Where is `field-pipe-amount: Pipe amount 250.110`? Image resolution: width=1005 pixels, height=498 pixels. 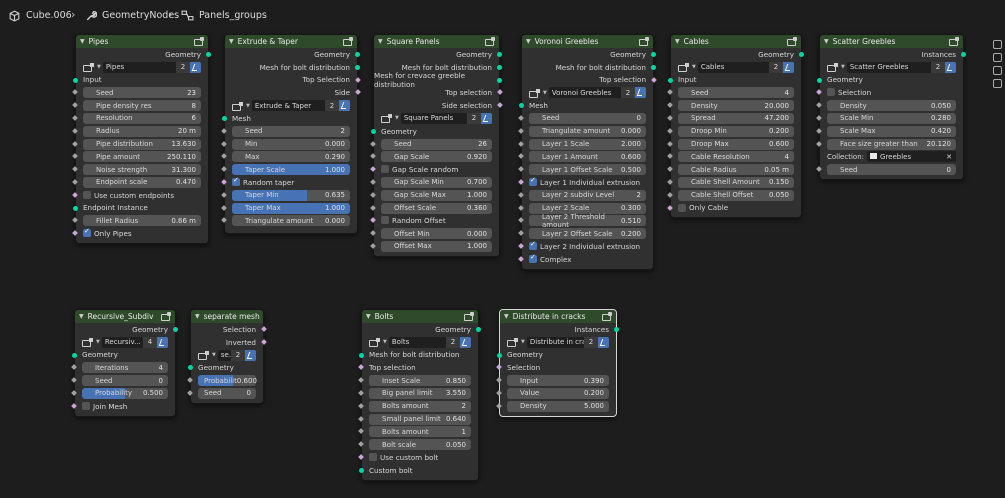
field-pipe-amount: Pipe amount 250.110 is located at coordinates (140, 156).